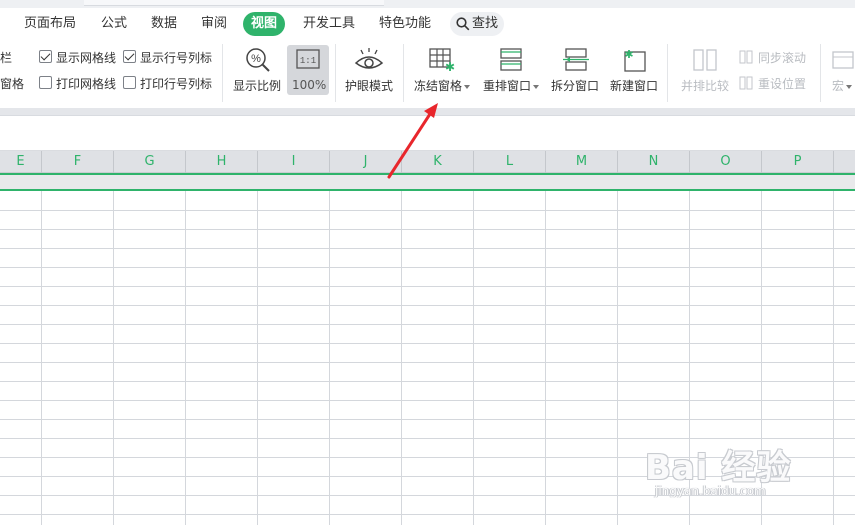 This screenshot has width=855, height=525. Describe the element at coordinates (50, 24) in the screenshot. I see `tab-page-layout: 页面布局` at that location.